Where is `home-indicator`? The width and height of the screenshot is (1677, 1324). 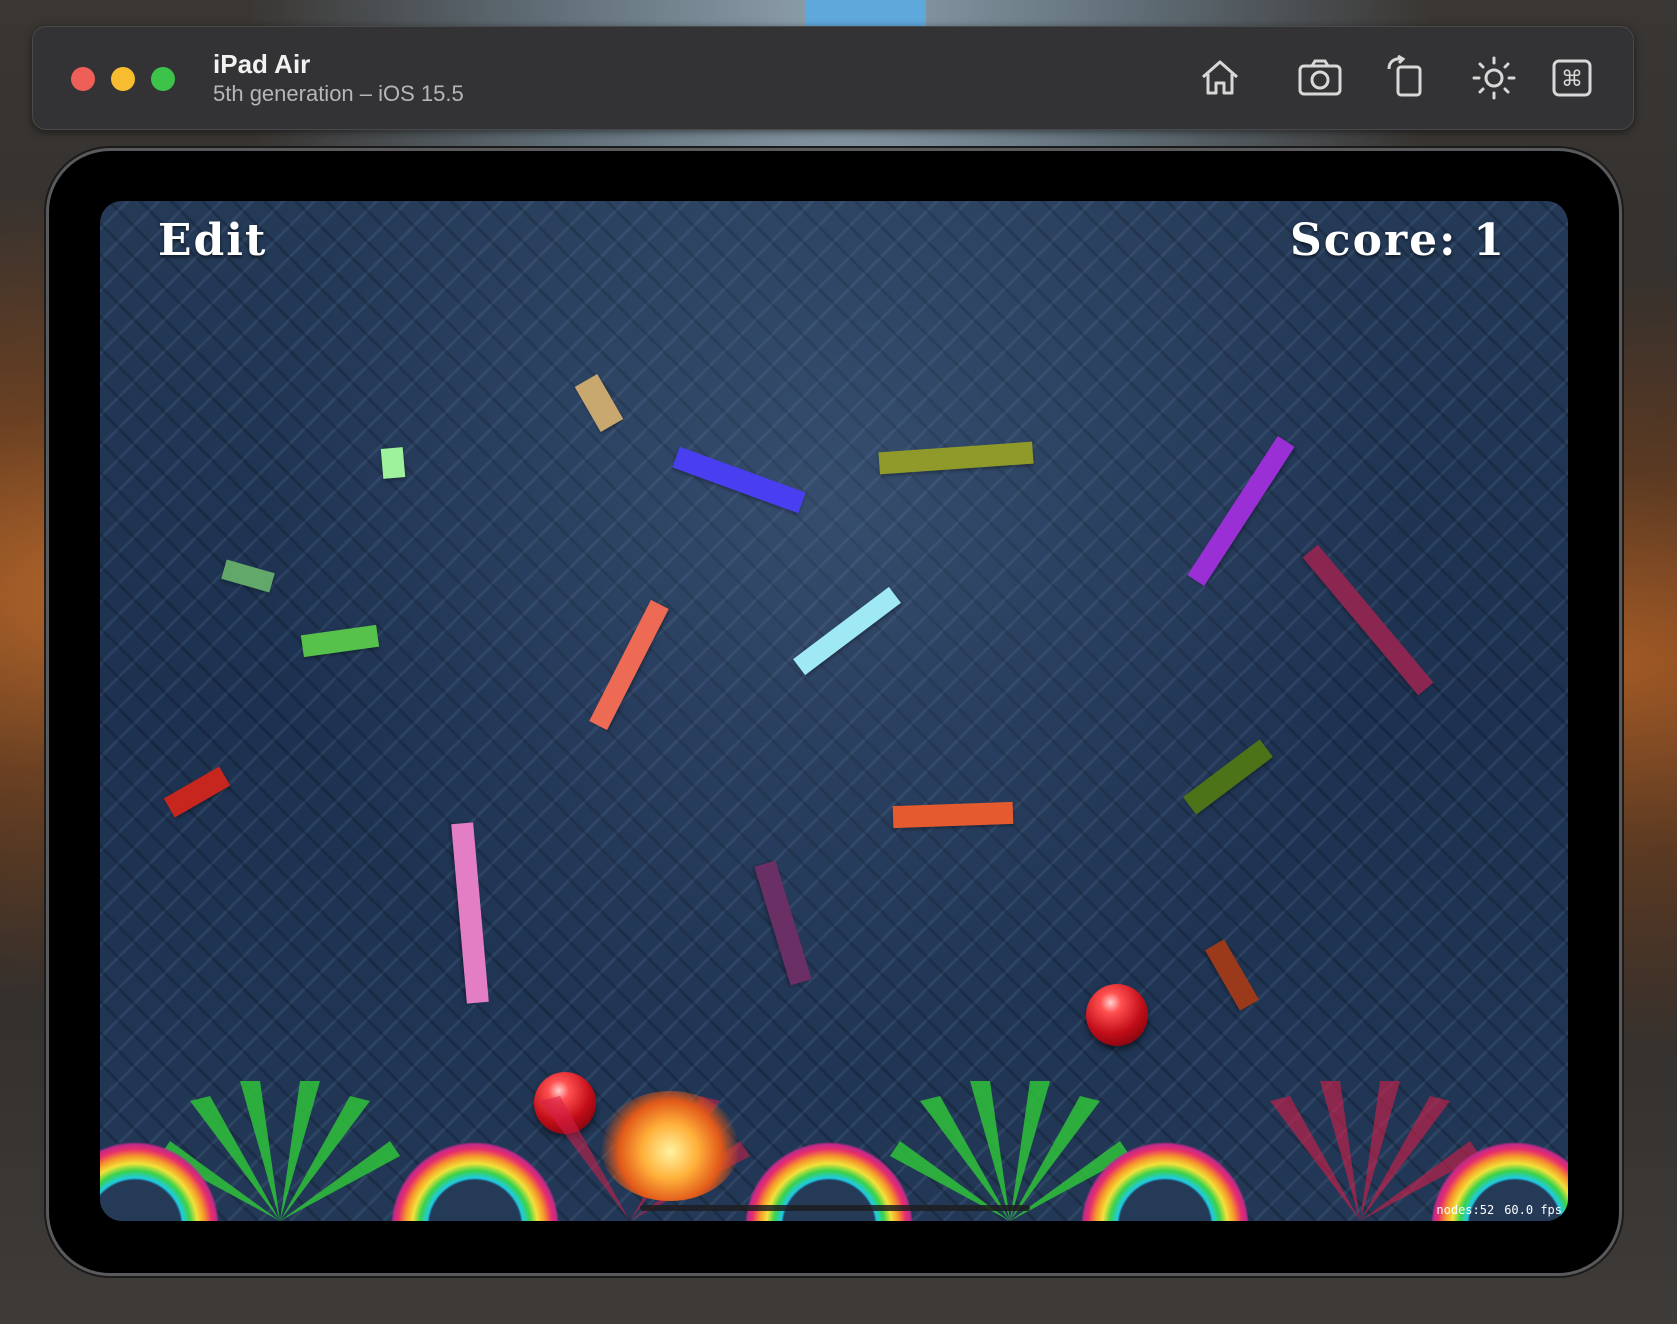
home-indicator is located at coordinates (835, 1208).